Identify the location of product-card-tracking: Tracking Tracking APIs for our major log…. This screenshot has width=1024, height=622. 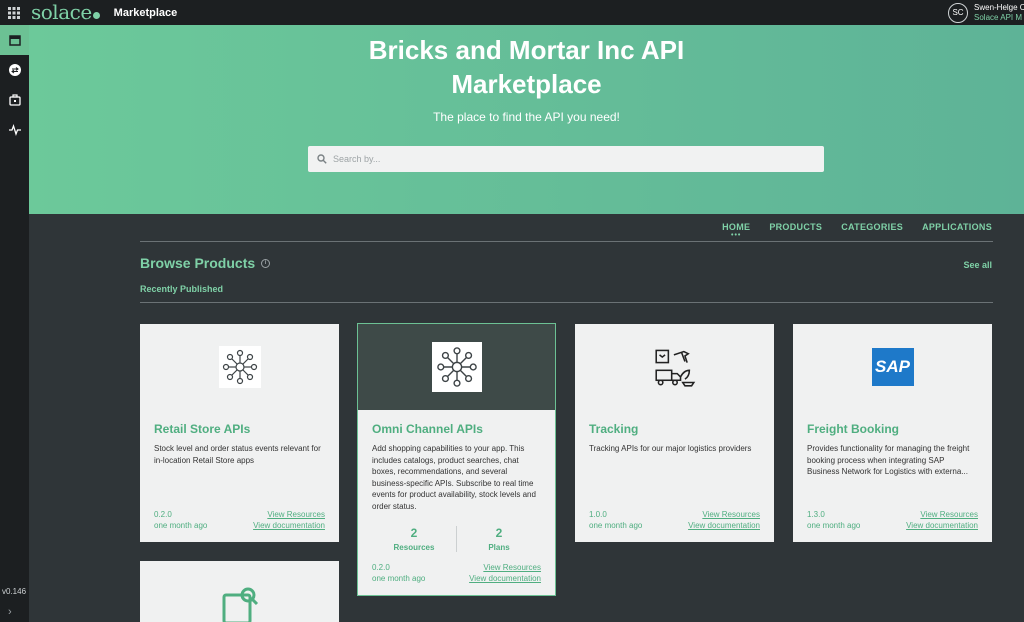
(674, 433).